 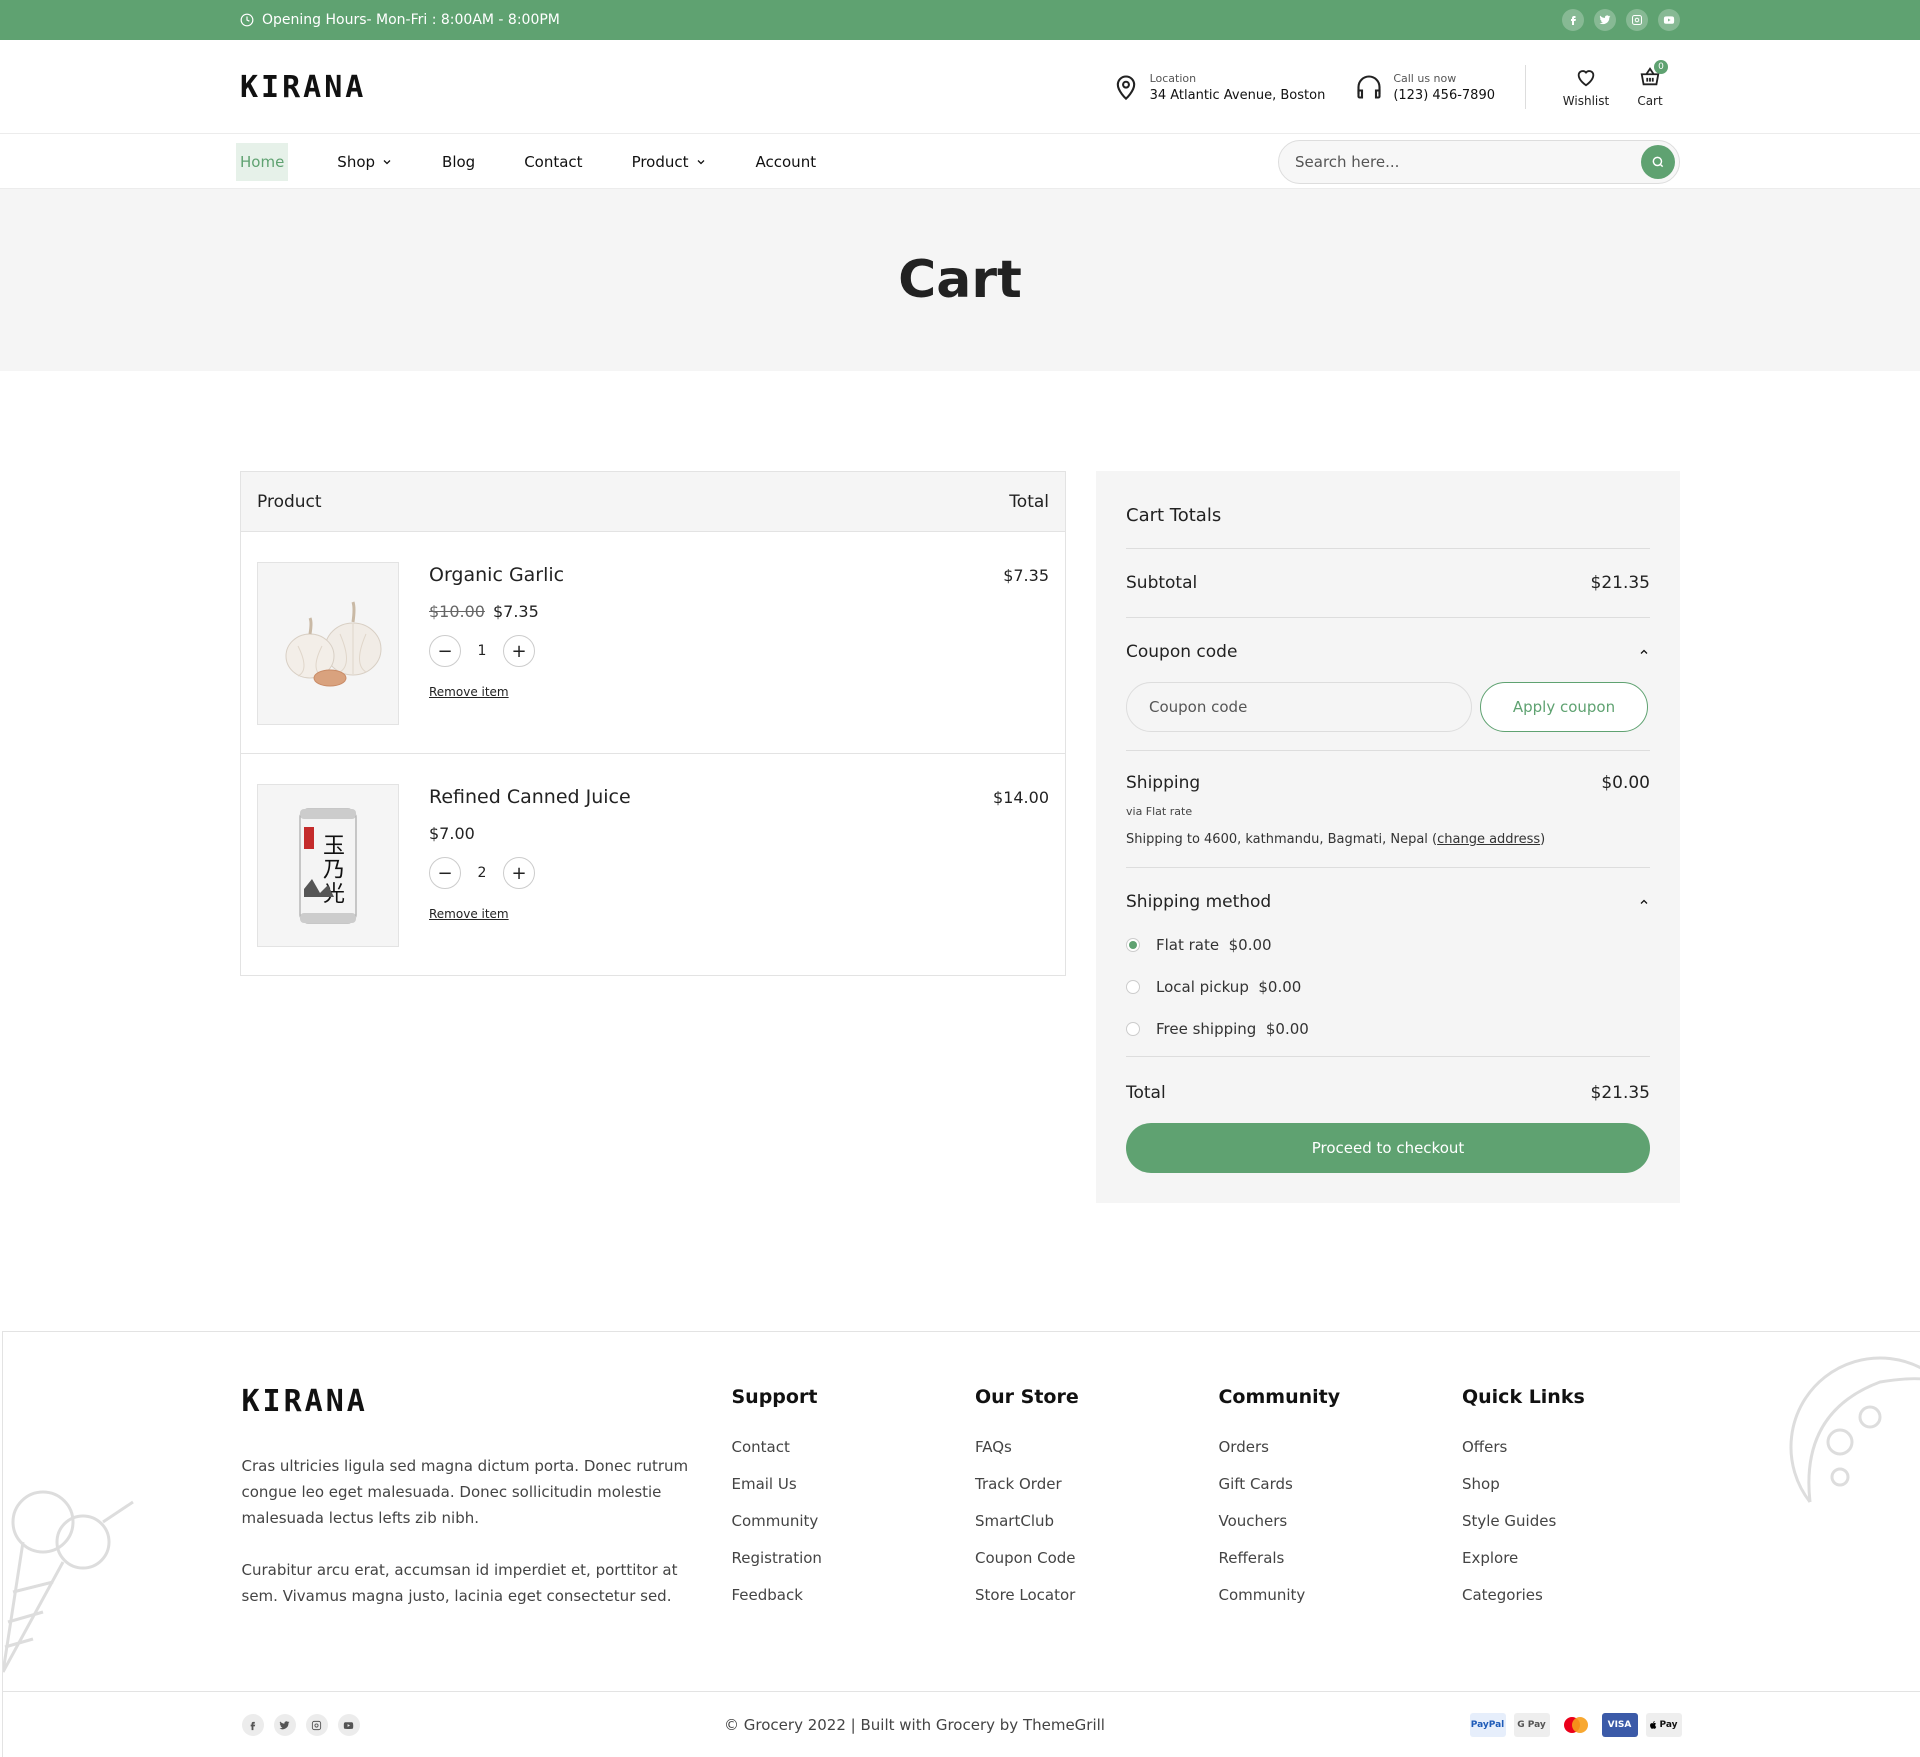 I want to click on shipping-option-label: Flat rate $0.00, so click(x=1214, y=945).